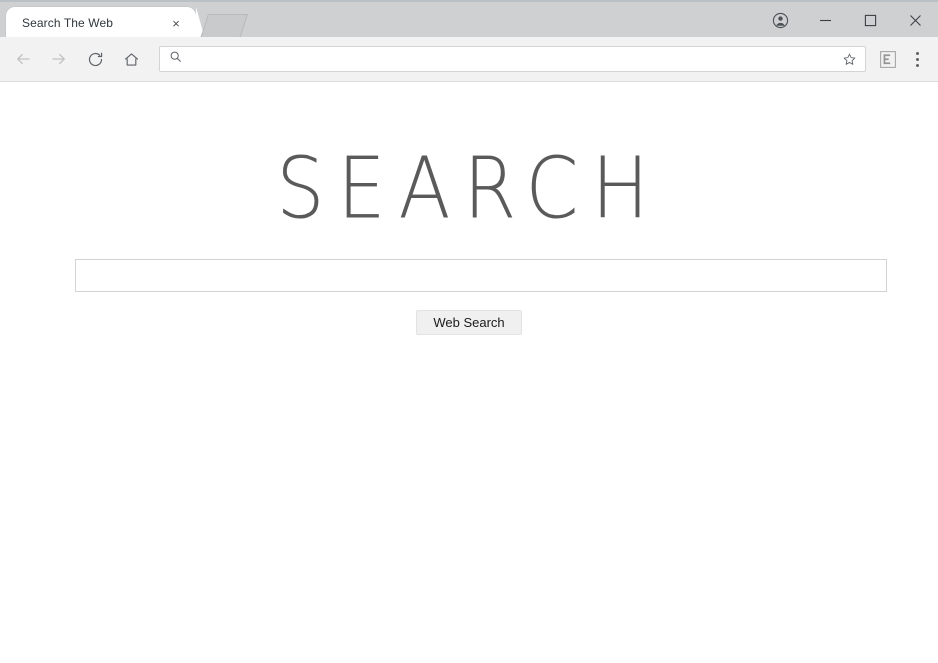 This screenshot has width=938, height=663. What do you see at coordinates (481, 275) in the screenshot?
I see `search-input` at bounding box center [481, 275].